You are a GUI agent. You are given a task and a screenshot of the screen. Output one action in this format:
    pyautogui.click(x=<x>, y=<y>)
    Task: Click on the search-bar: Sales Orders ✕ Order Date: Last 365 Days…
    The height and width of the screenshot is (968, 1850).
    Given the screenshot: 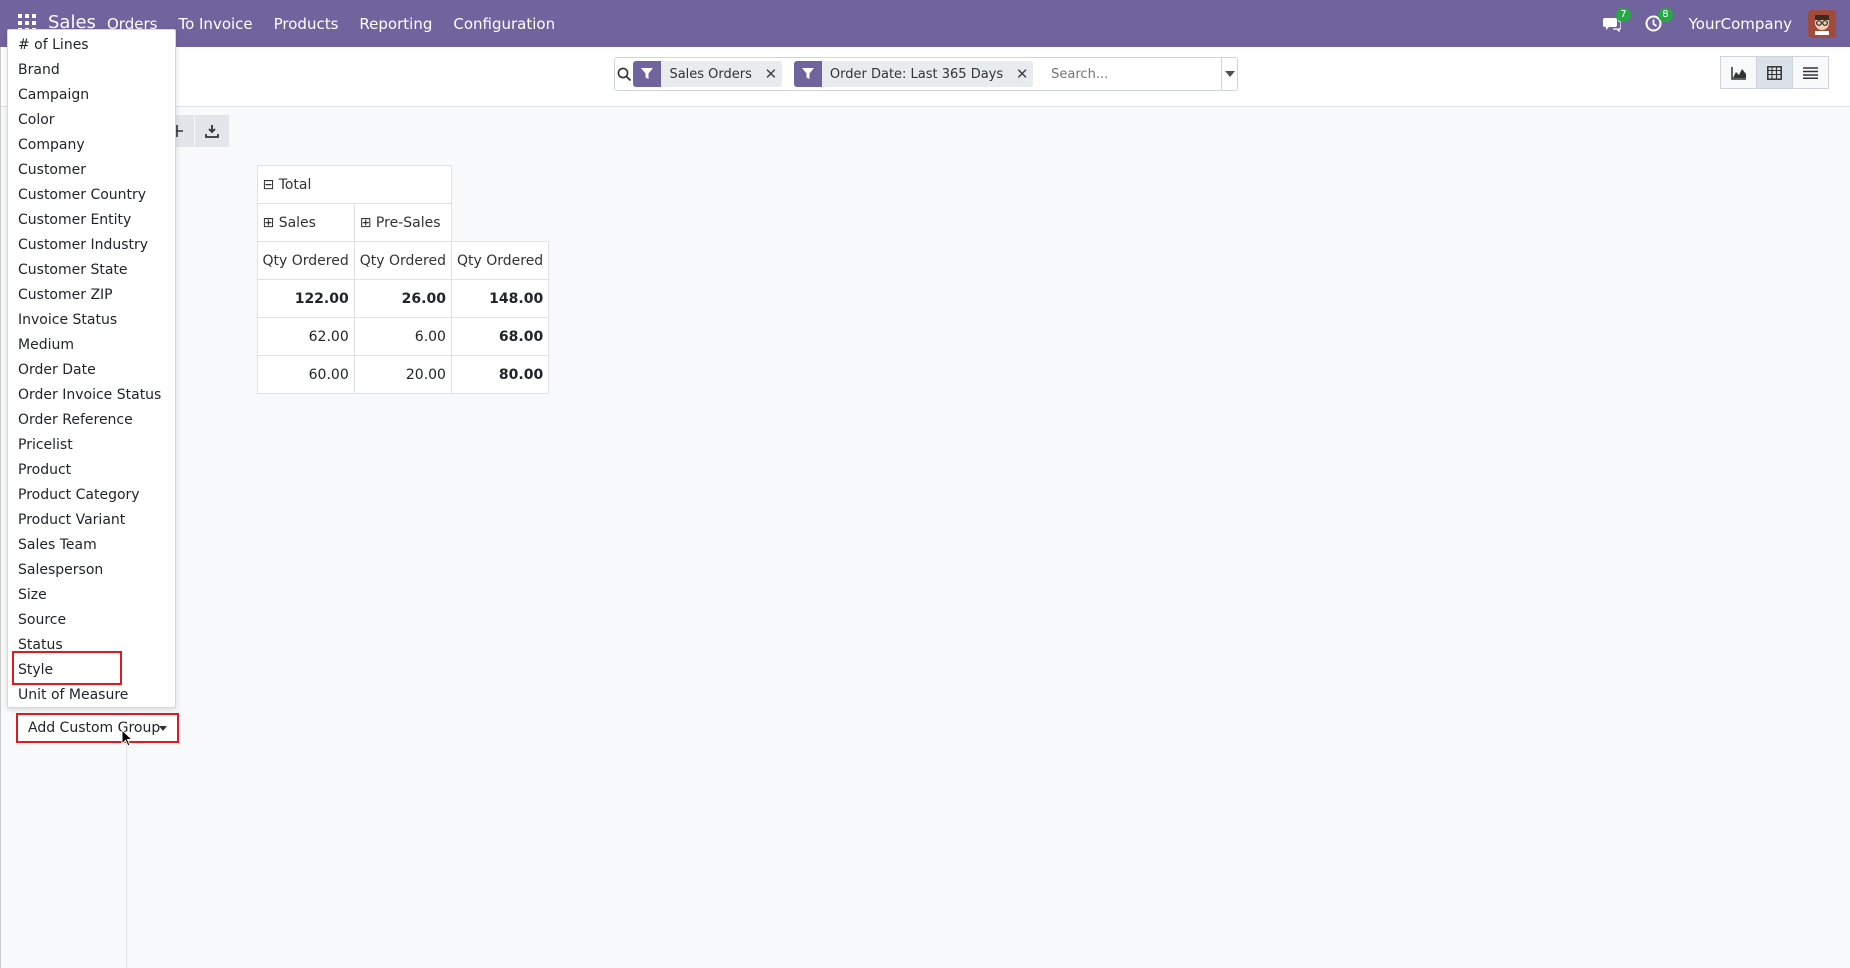 What is the action you would take?
    pyautogui.click(x=926, y=74)
    